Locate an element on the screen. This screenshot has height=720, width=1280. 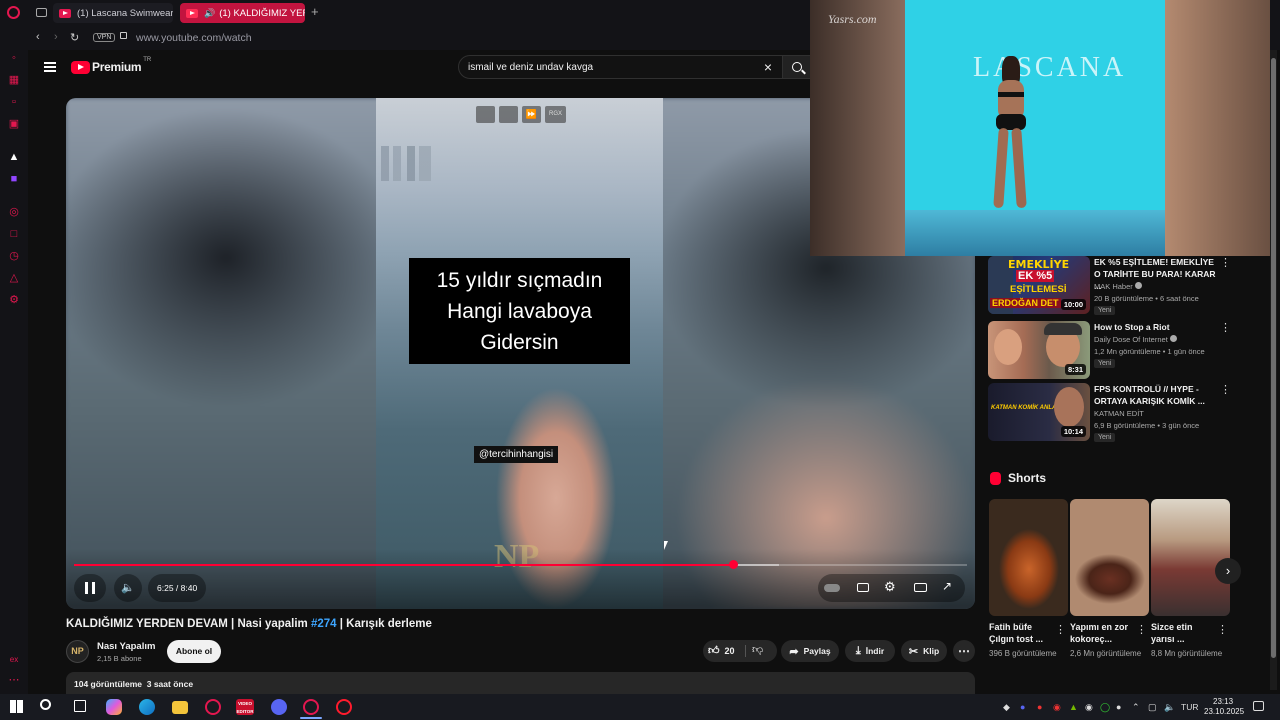
messenger-icon: ▫ is located at coordinates (14, 102).